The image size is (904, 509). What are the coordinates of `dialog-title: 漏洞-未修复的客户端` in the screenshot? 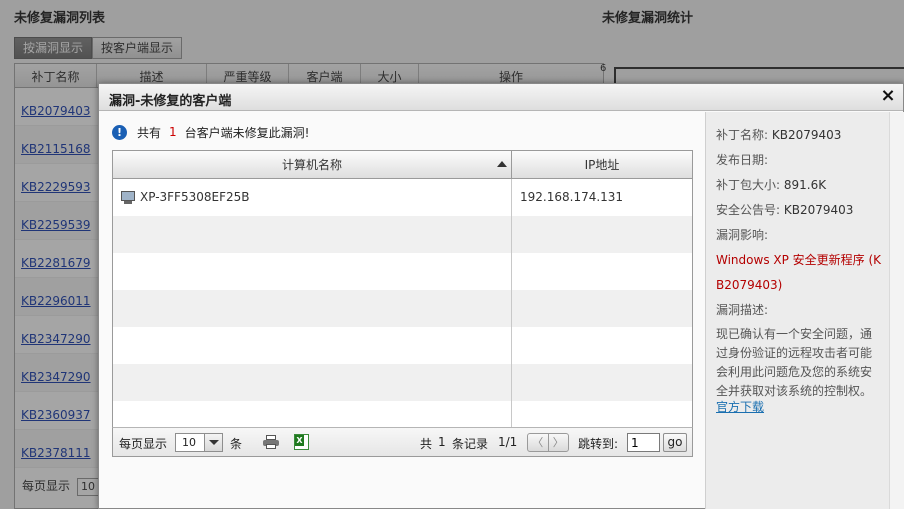 It's located at (170, 101).